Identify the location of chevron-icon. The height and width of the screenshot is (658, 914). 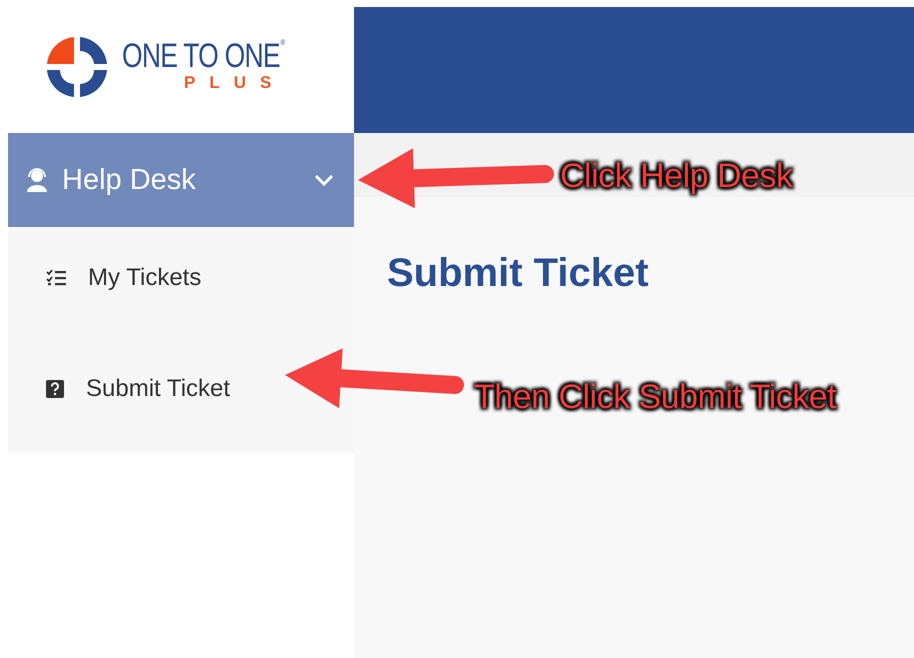
(324, 180).